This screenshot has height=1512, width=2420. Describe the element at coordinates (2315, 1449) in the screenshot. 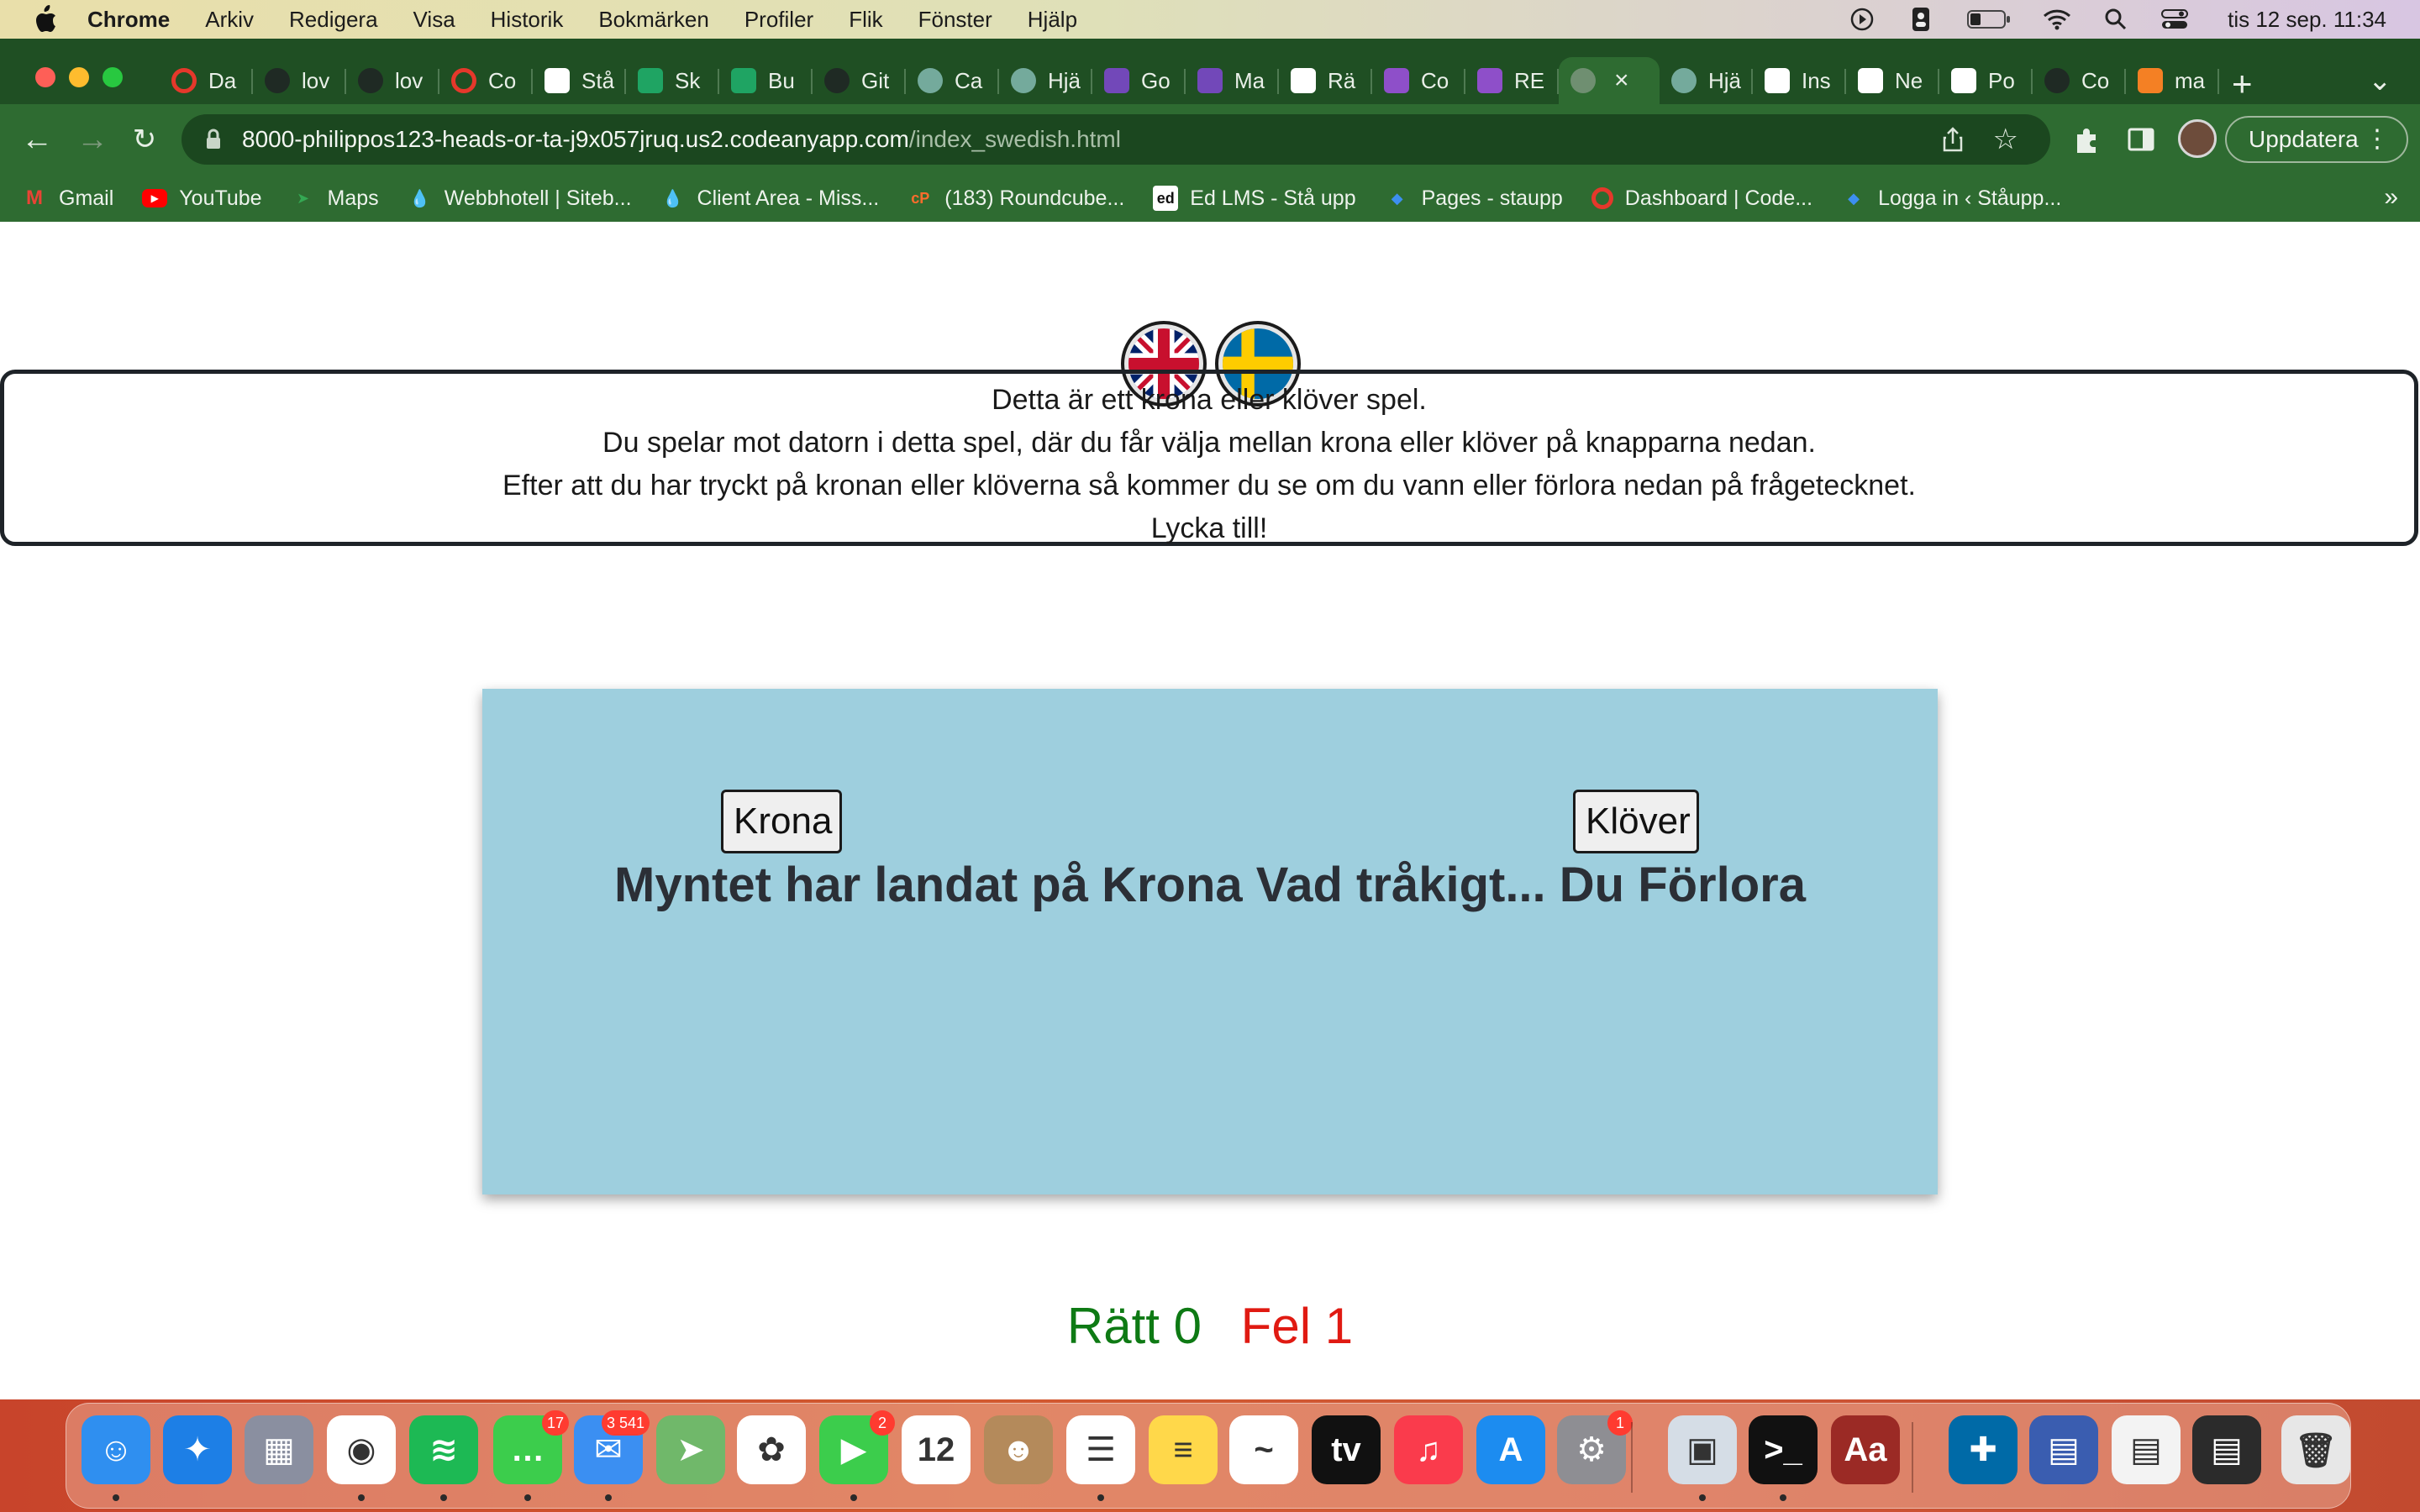

I see `trash-icon: 🗑` at that location.